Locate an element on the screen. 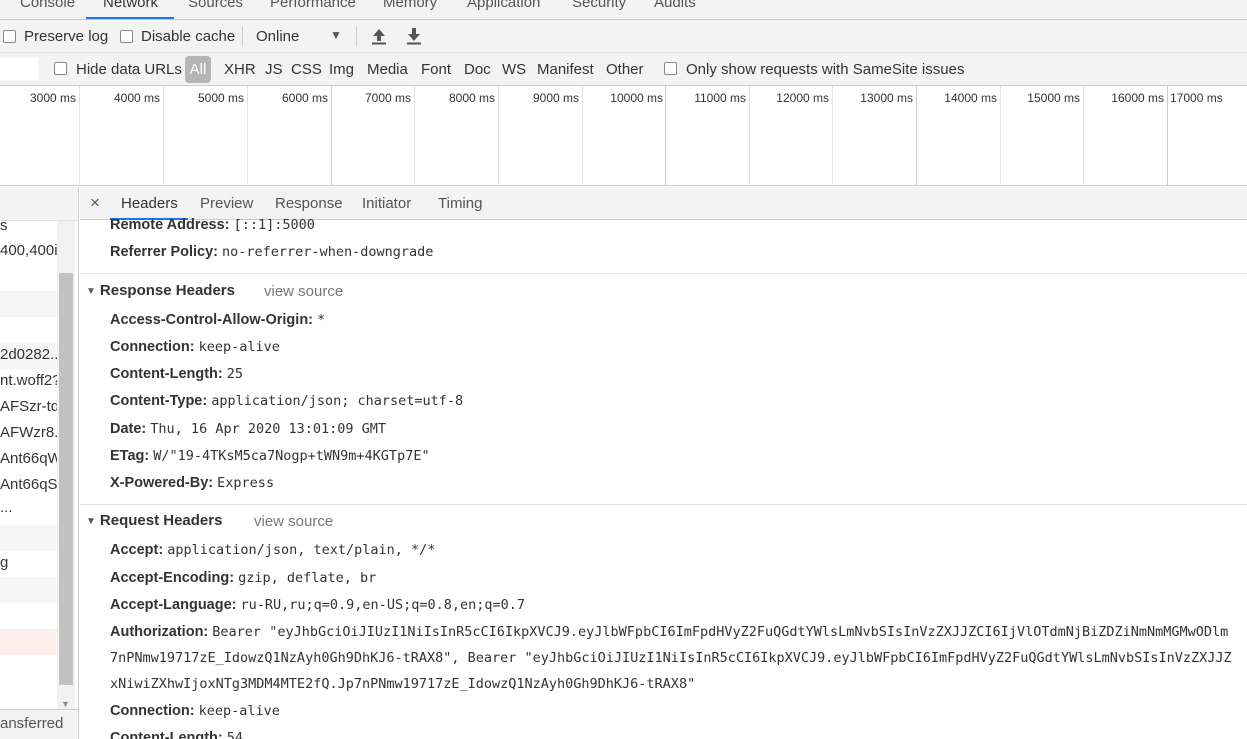  filter-type-xhr: XHR is located at coordinates (240, 69).